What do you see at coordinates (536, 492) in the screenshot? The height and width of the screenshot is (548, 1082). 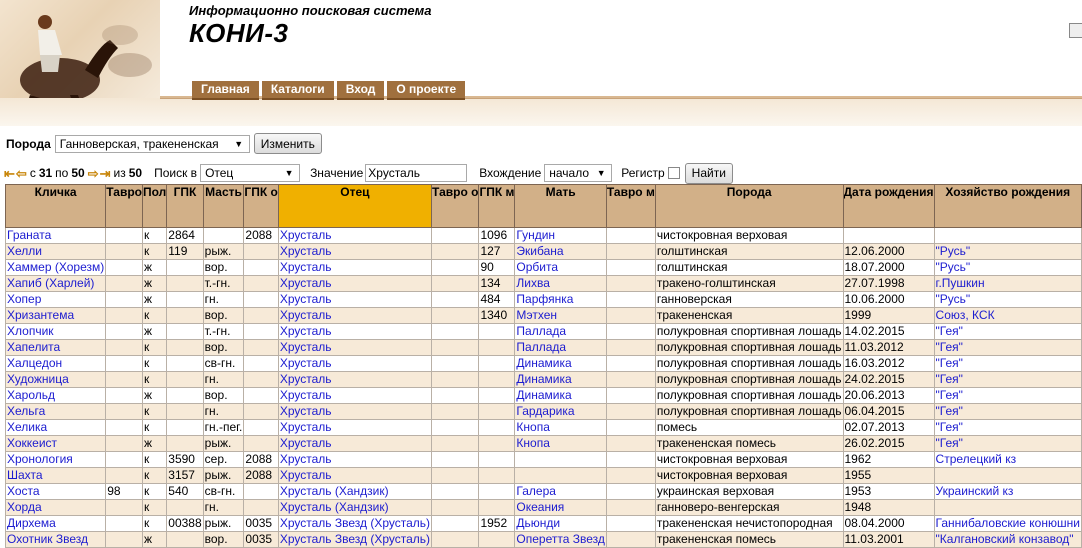 I see `table-link: Галера` at bounding box center [536, 492].